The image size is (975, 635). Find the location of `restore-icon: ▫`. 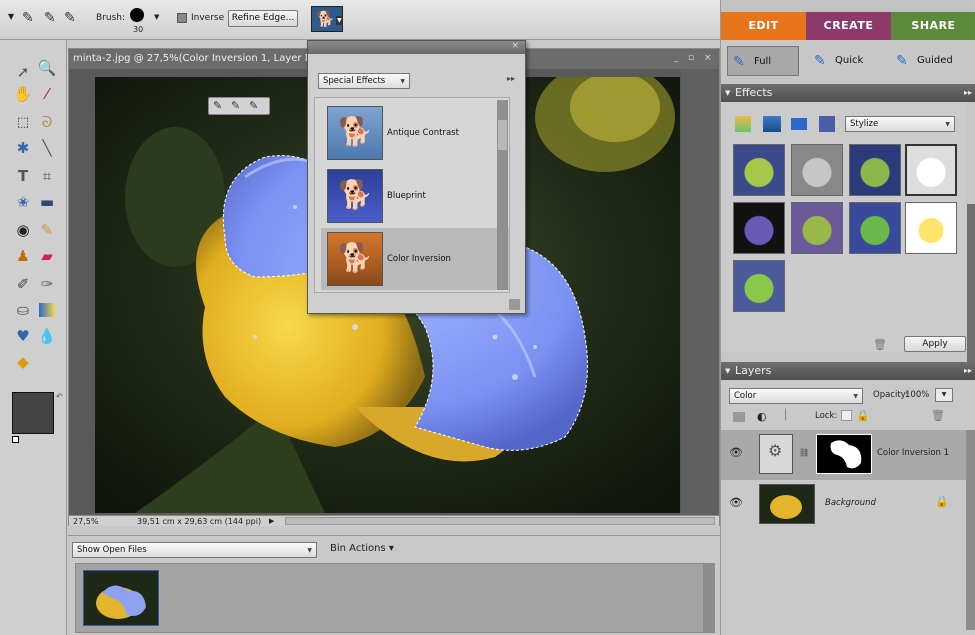

restore-icon: ▫ is located at coordinates (691, 58).